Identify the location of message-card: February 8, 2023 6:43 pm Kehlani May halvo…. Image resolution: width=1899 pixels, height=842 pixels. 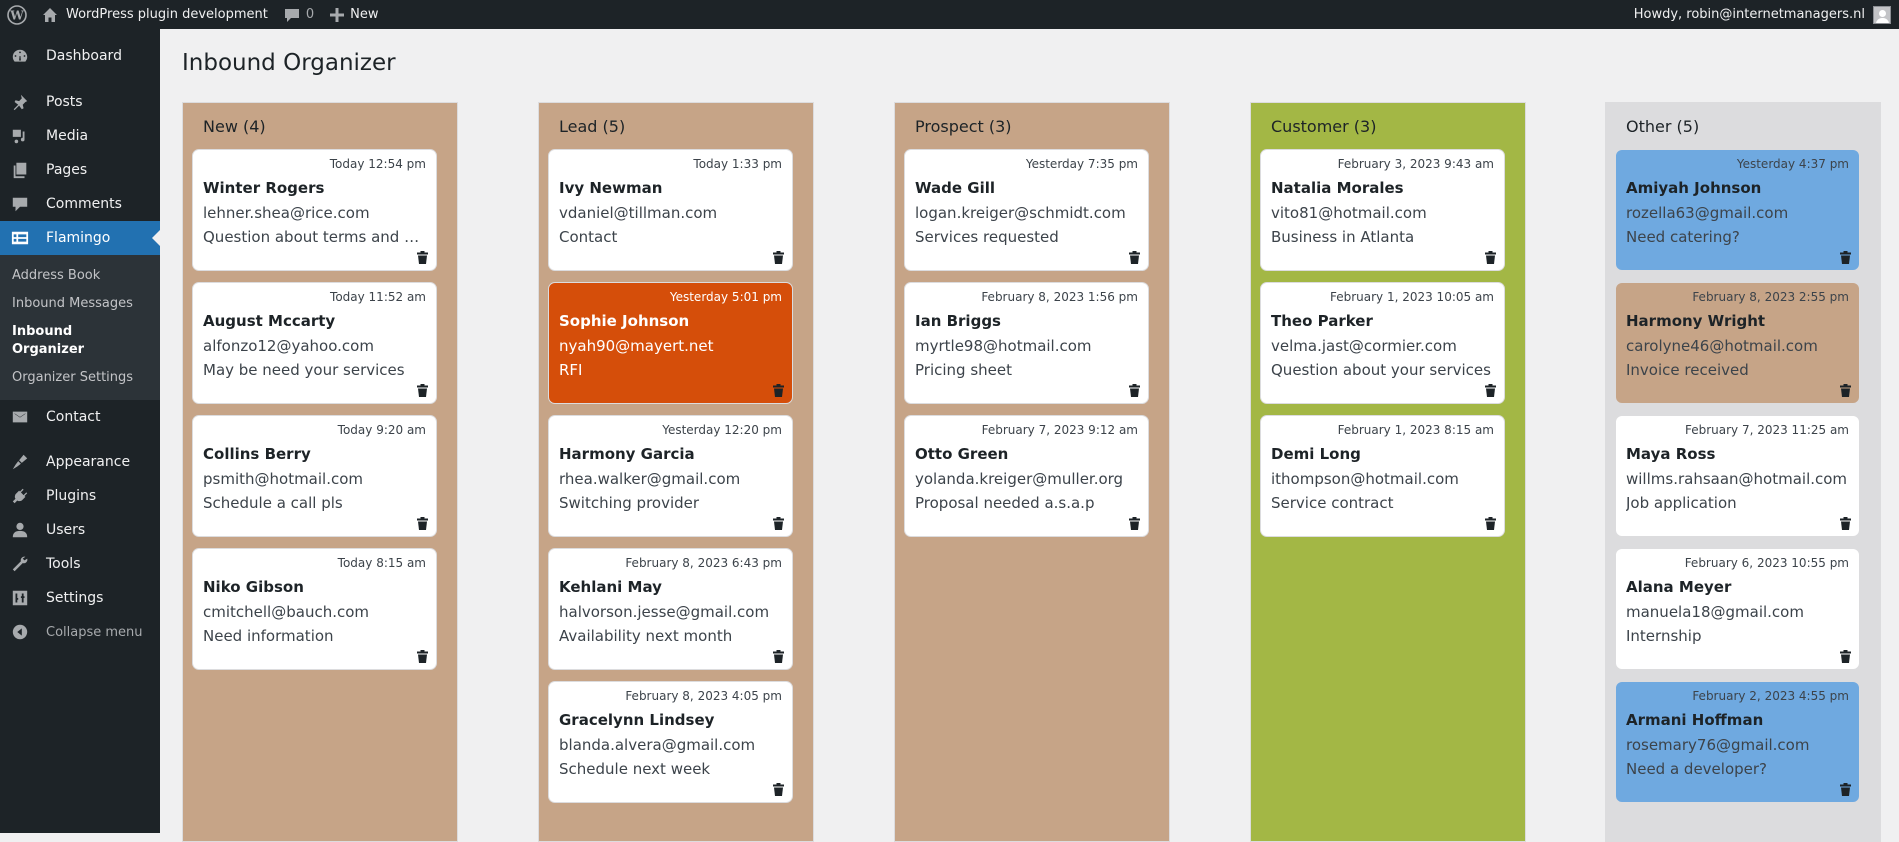
(670, 609).